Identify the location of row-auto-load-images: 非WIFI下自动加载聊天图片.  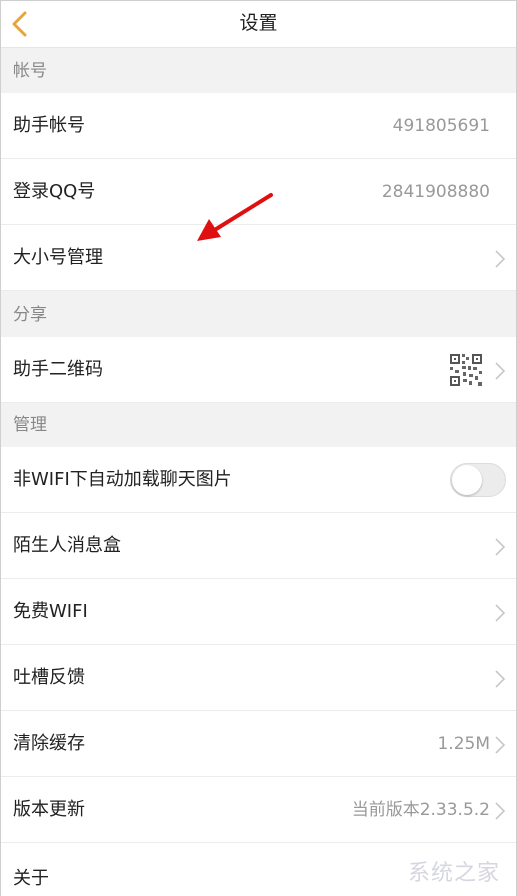
(258, 480).